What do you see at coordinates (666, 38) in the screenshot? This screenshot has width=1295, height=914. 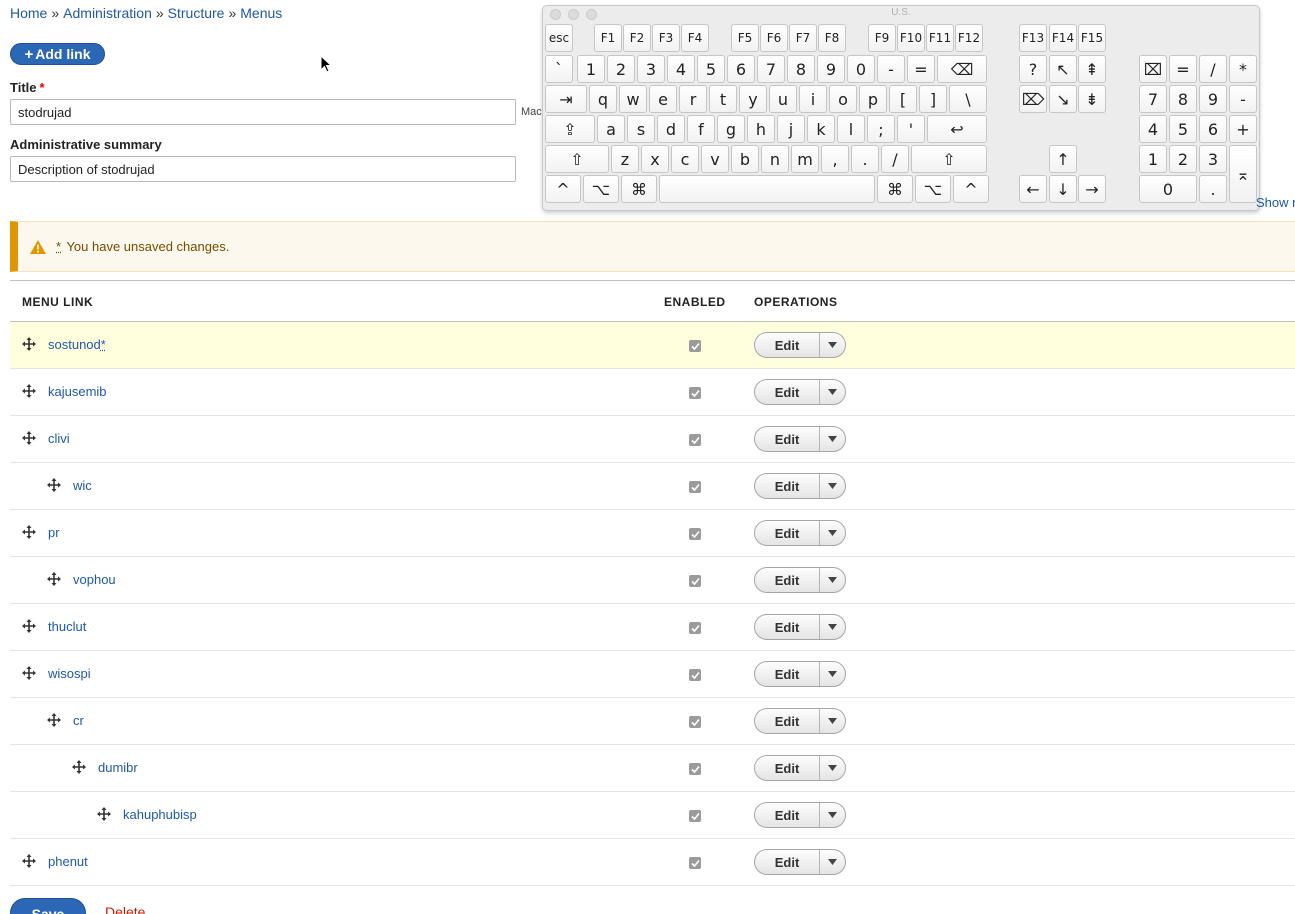 I see `keyboard-key: F3` at bounding box center [666, 38].